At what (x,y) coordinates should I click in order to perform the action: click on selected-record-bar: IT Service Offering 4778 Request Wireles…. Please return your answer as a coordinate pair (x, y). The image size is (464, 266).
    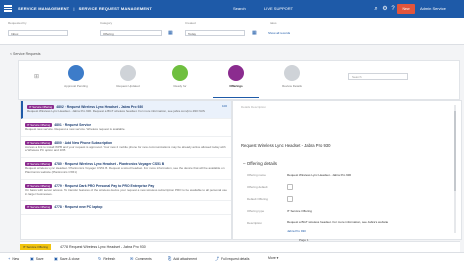
    Looking at the image, I should click on (240, 245).